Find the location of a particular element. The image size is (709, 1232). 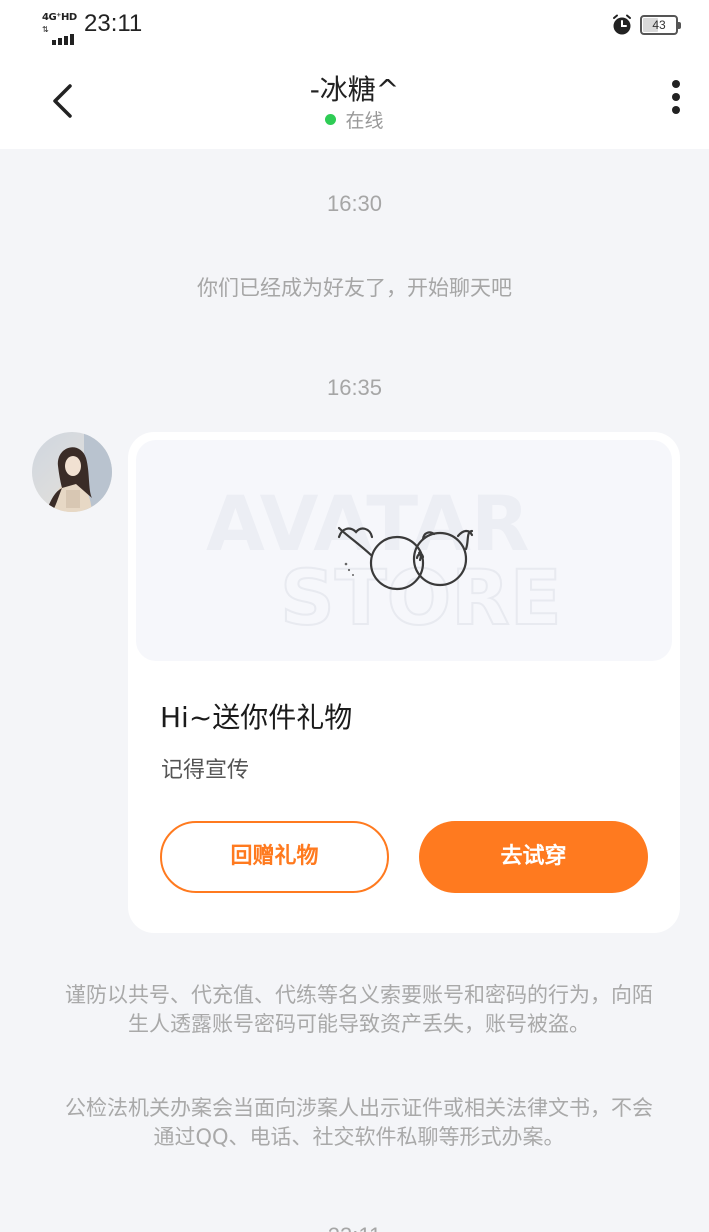

glasses-illustration: AVATAR STORE is located at coordinates (384, 561).